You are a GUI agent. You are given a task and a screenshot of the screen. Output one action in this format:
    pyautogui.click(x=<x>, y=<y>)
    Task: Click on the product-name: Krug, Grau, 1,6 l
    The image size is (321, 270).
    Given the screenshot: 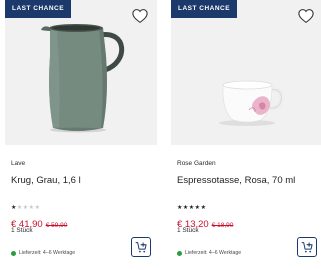 What is the action you would take?
    pyautogui.click(x=46, y=180)
    